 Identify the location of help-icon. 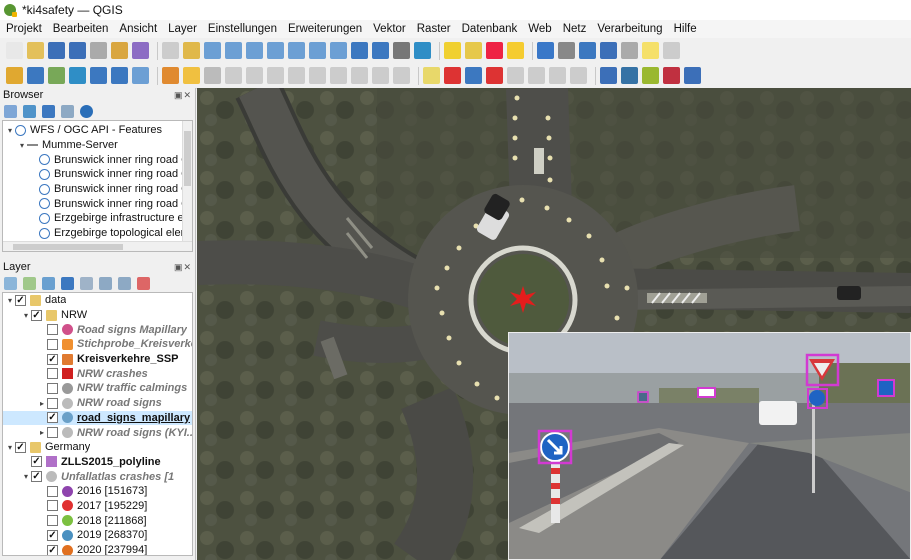
(692, 75).